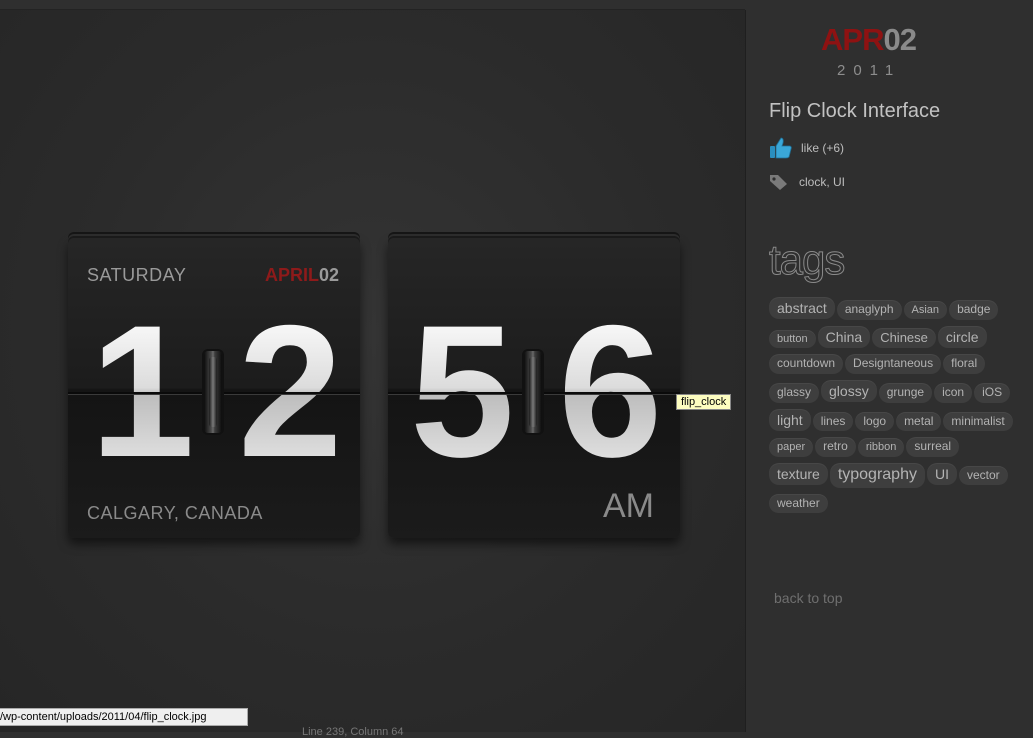 The image size is (1033, 738). I want to click on thumbs-up-icon, so click(781, 148).